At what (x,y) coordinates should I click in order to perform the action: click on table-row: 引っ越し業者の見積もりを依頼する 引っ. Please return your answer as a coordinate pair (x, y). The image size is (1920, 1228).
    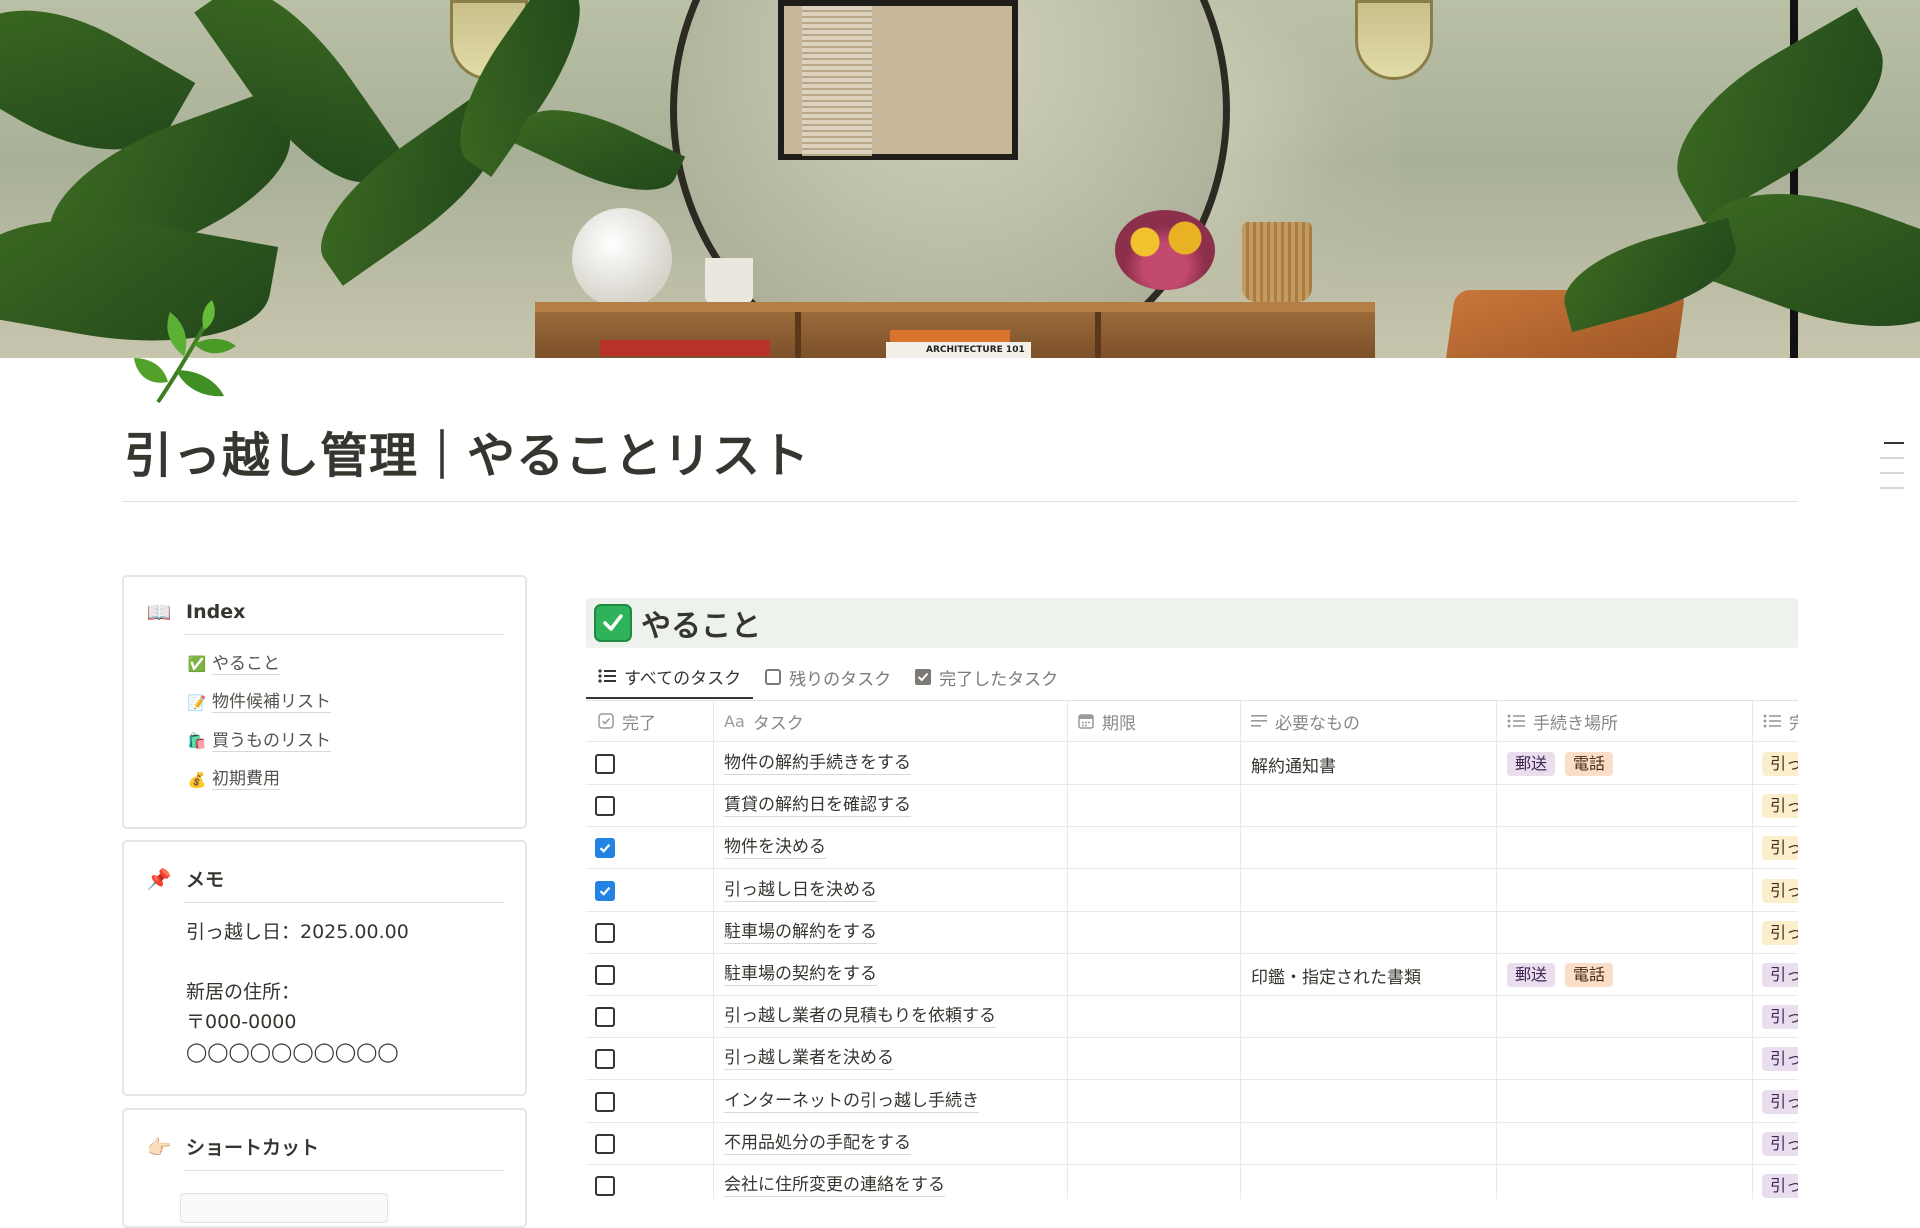
    Looking at the image, I should click on (1192, 1017).